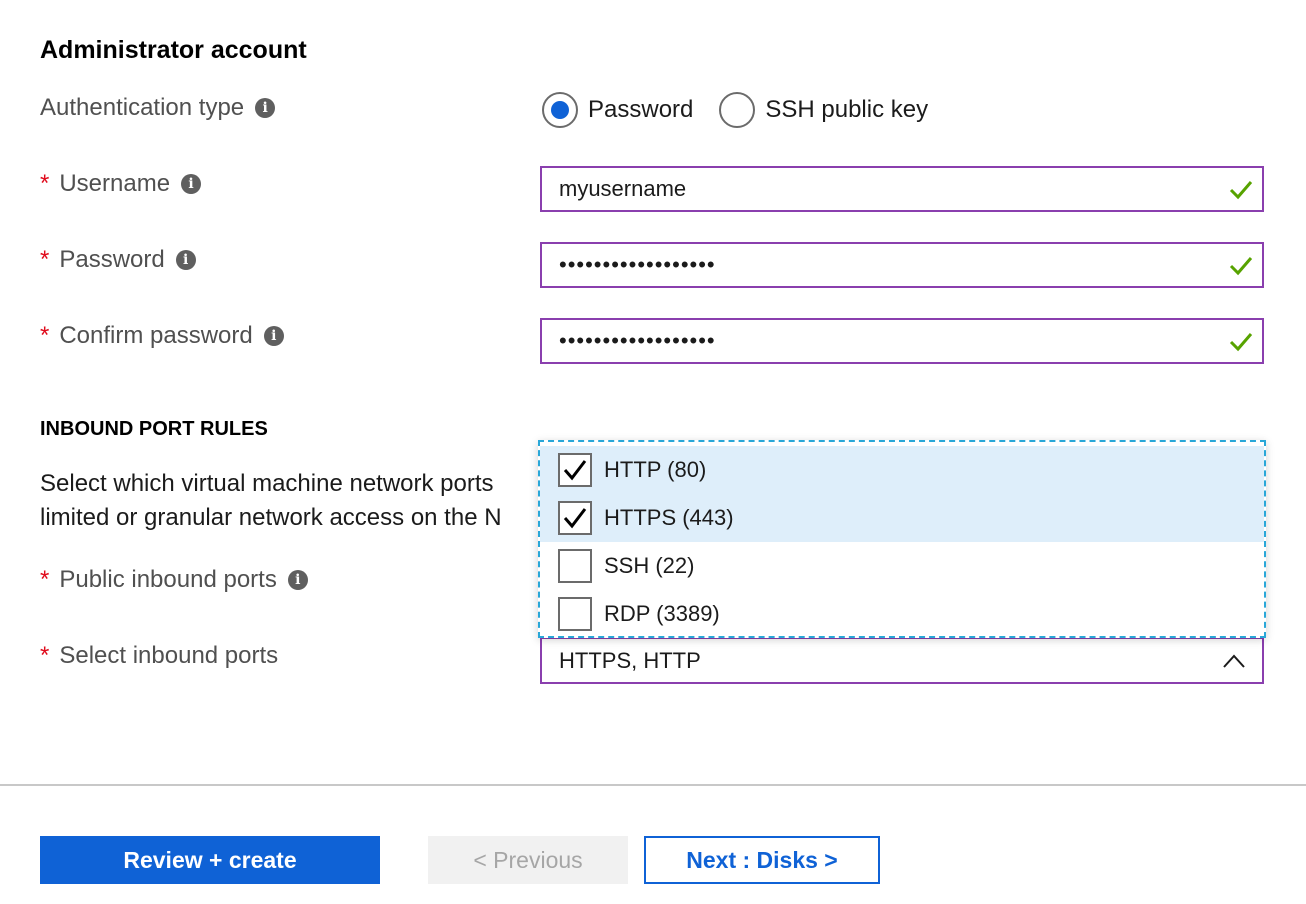 The image size is (1306, 904). I want to click on inbound-port-rules-heading: INBOUND PORT RULES, so click(154, 429).